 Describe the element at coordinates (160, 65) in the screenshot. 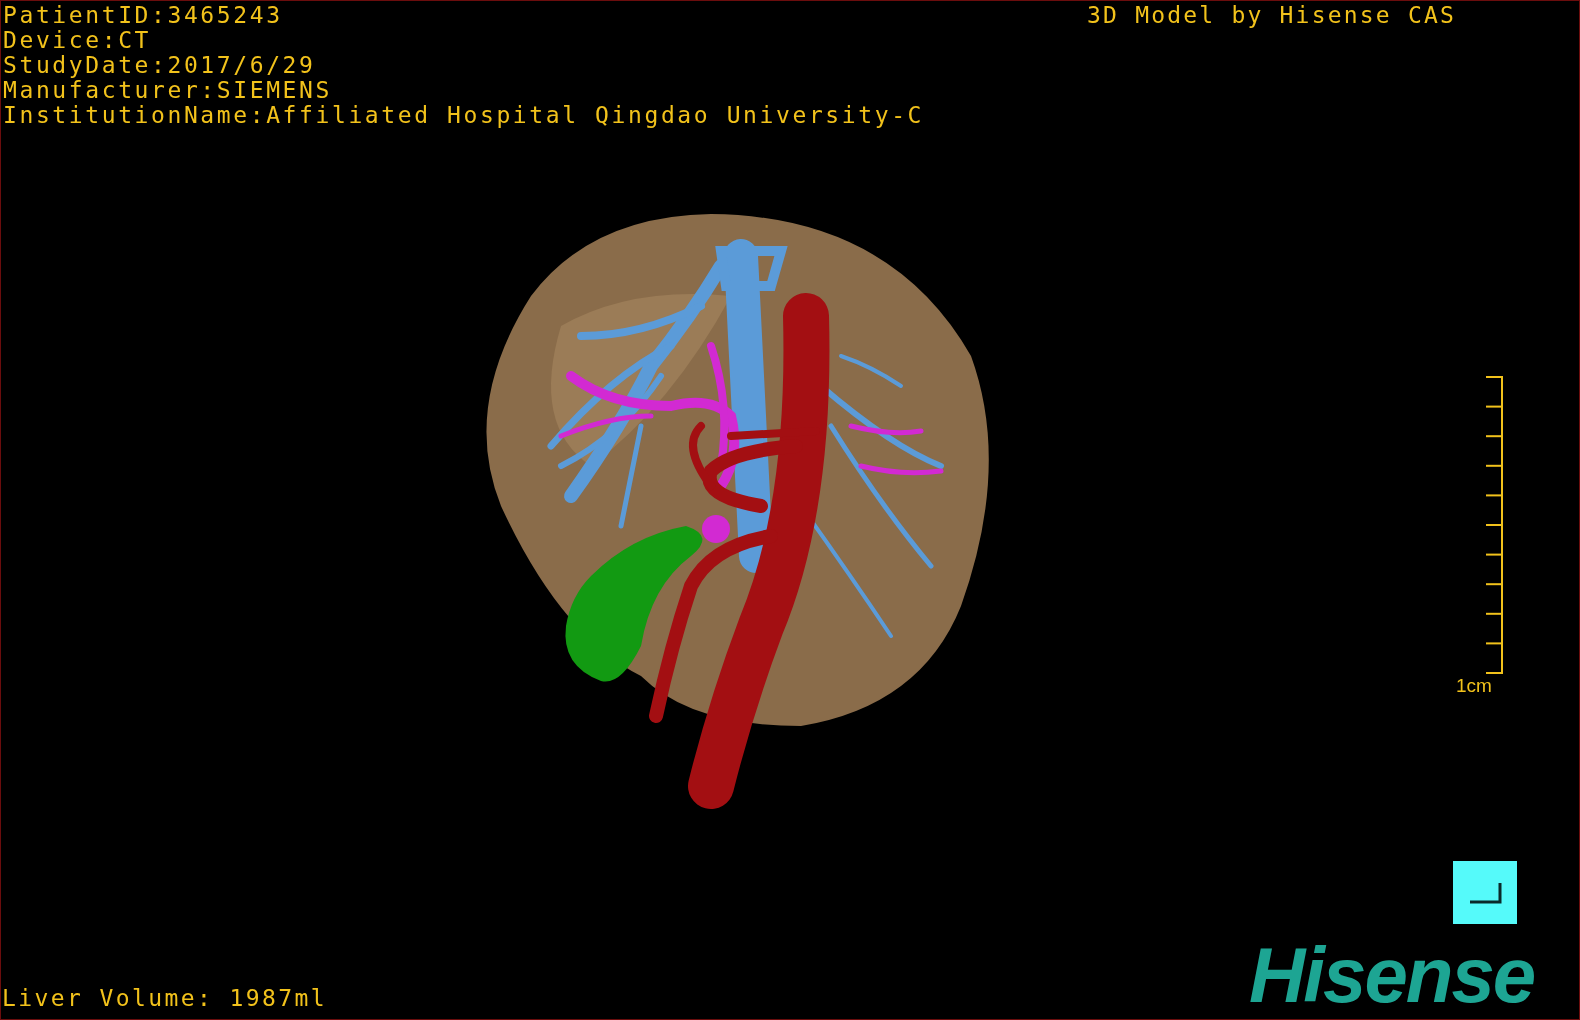

I see `info-text: StudyDate:2017/6/29` at that location.